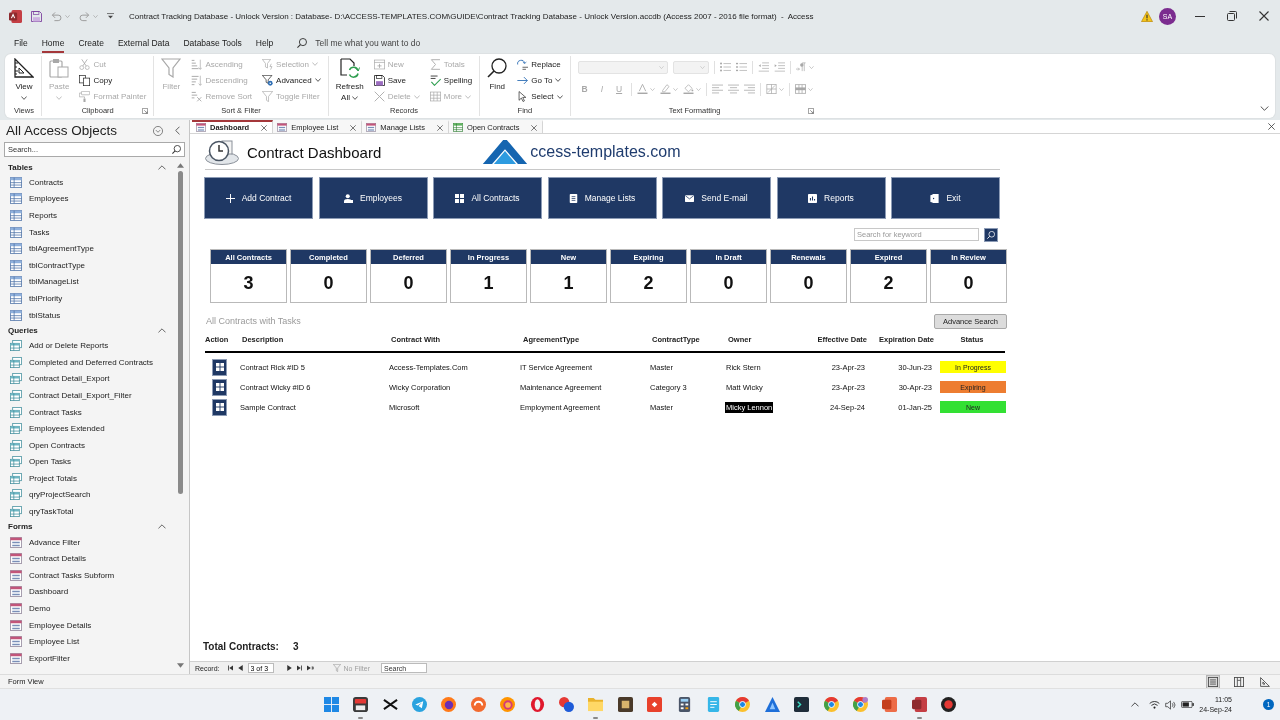  What do you see at coordinates (395, 43) in the screenshot?
I see `tell-me-field: Tell me what you want to do` at bounding box center [395, 43].